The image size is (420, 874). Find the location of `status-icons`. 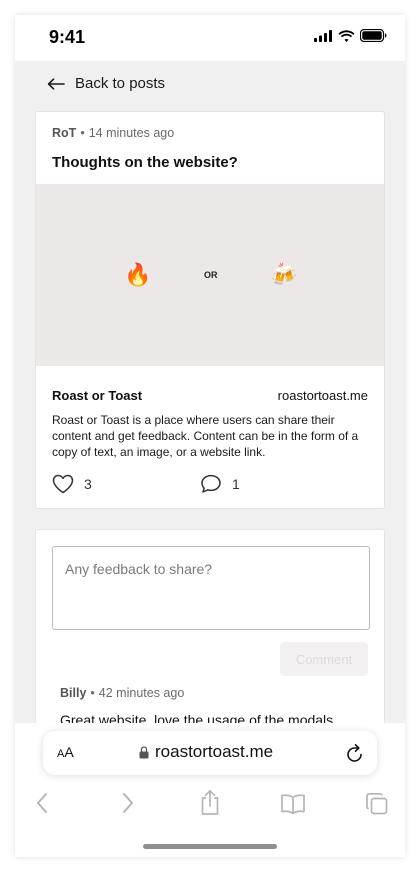

status-icons is located at coordinates (350, 35).